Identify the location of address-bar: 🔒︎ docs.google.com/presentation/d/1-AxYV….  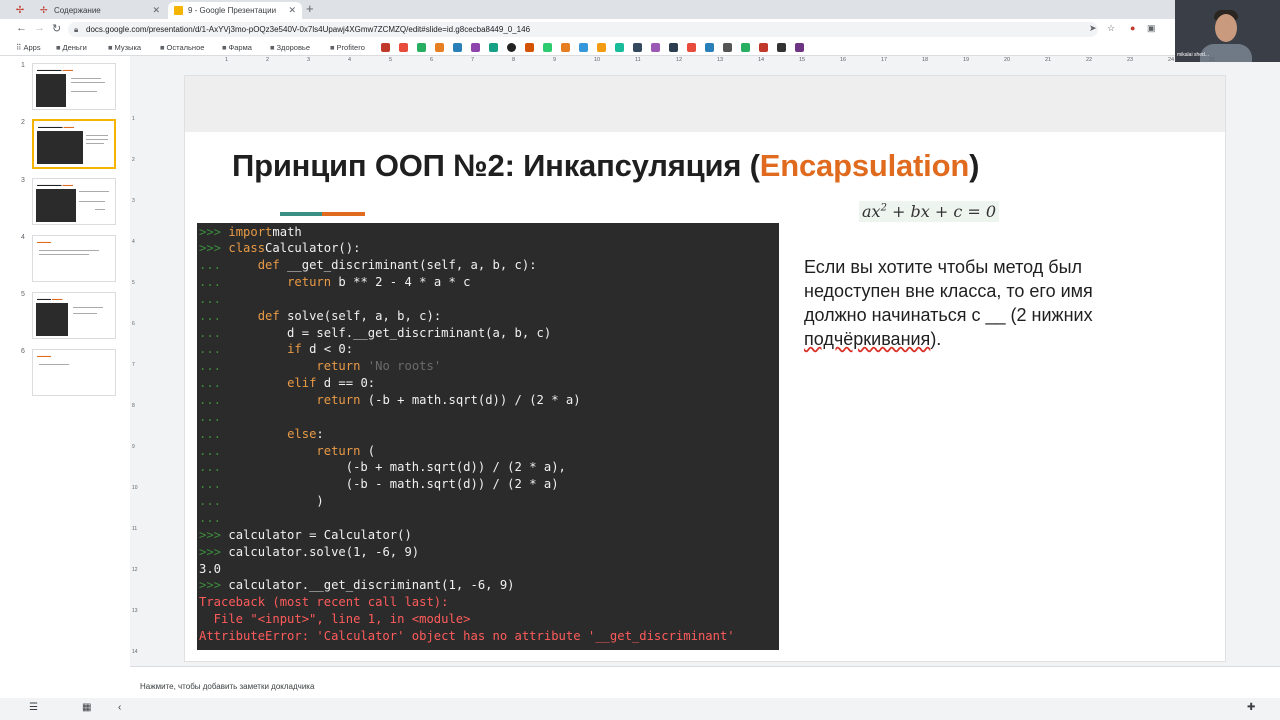
(583, 29).